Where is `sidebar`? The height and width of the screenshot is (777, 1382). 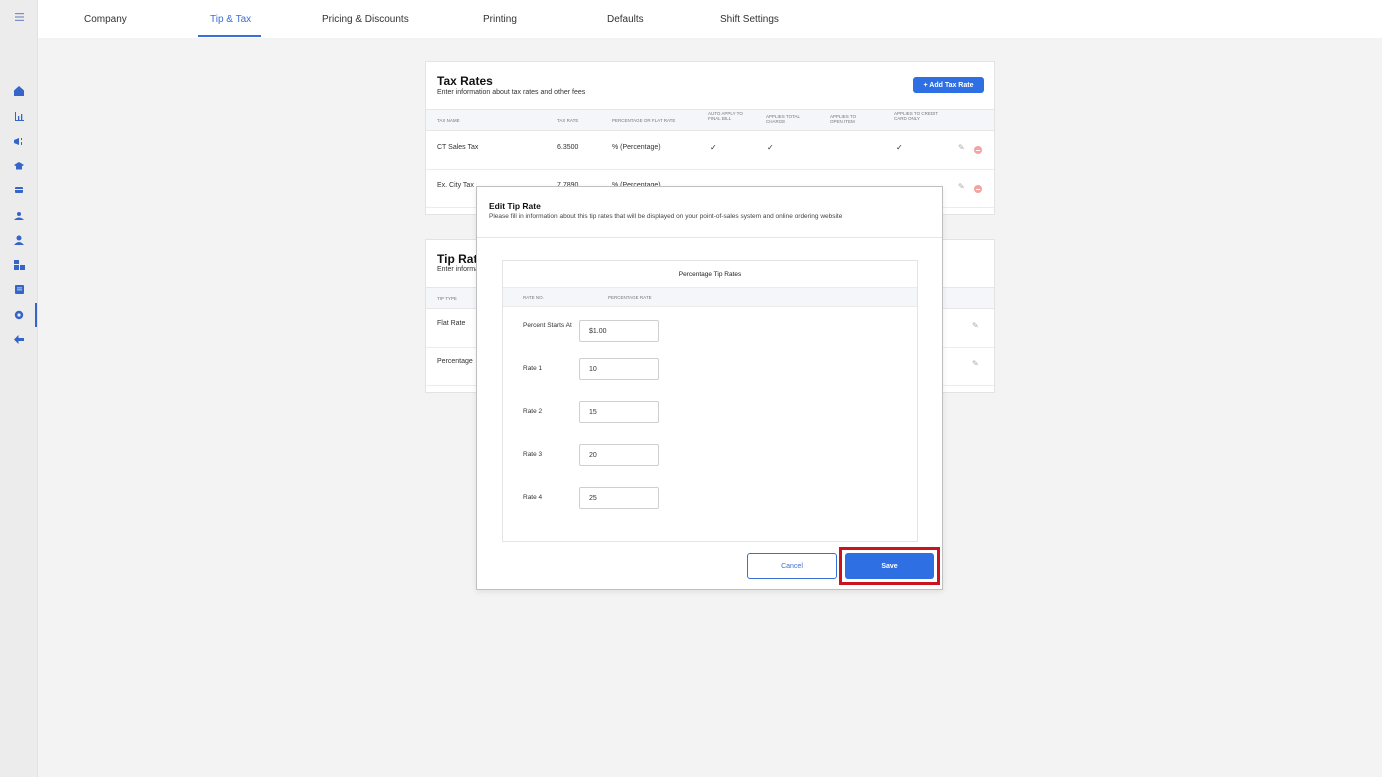
sidebar is located at coordinates (19, 388).